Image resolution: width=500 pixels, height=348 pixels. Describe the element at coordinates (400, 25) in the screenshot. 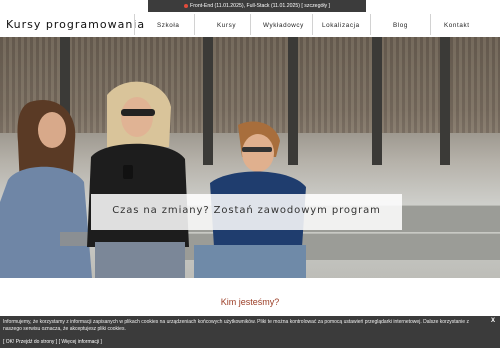

I see `nav-blog: Blog` at that location.